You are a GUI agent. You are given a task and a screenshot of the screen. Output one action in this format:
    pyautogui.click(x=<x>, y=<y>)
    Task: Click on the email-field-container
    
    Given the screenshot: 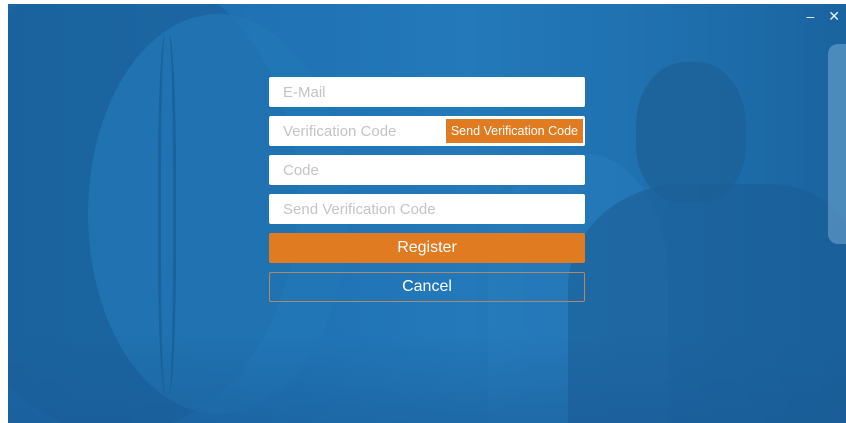 What is the action you would take?
    pyautogui.click(x=427, y=92)
    